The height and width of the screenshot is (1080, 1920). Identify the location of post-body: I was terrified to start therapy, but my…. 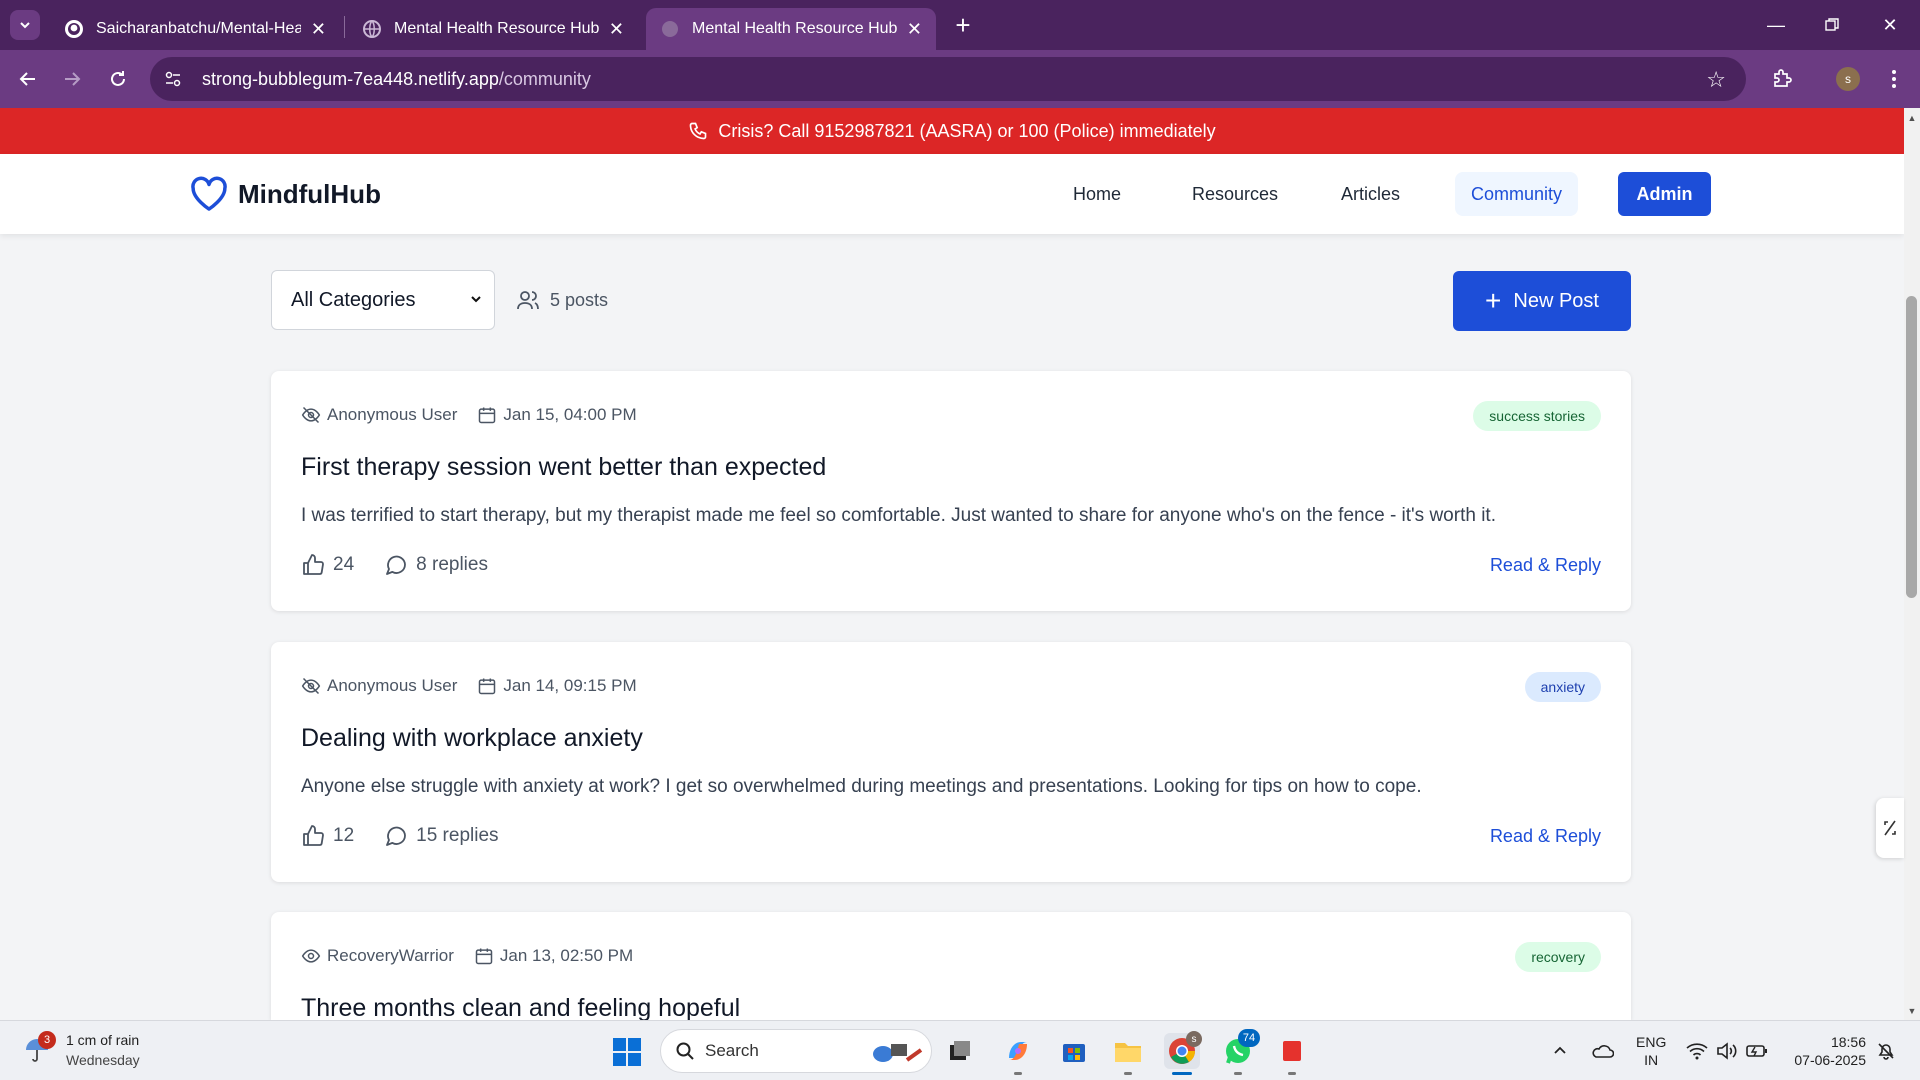
(898, 515).